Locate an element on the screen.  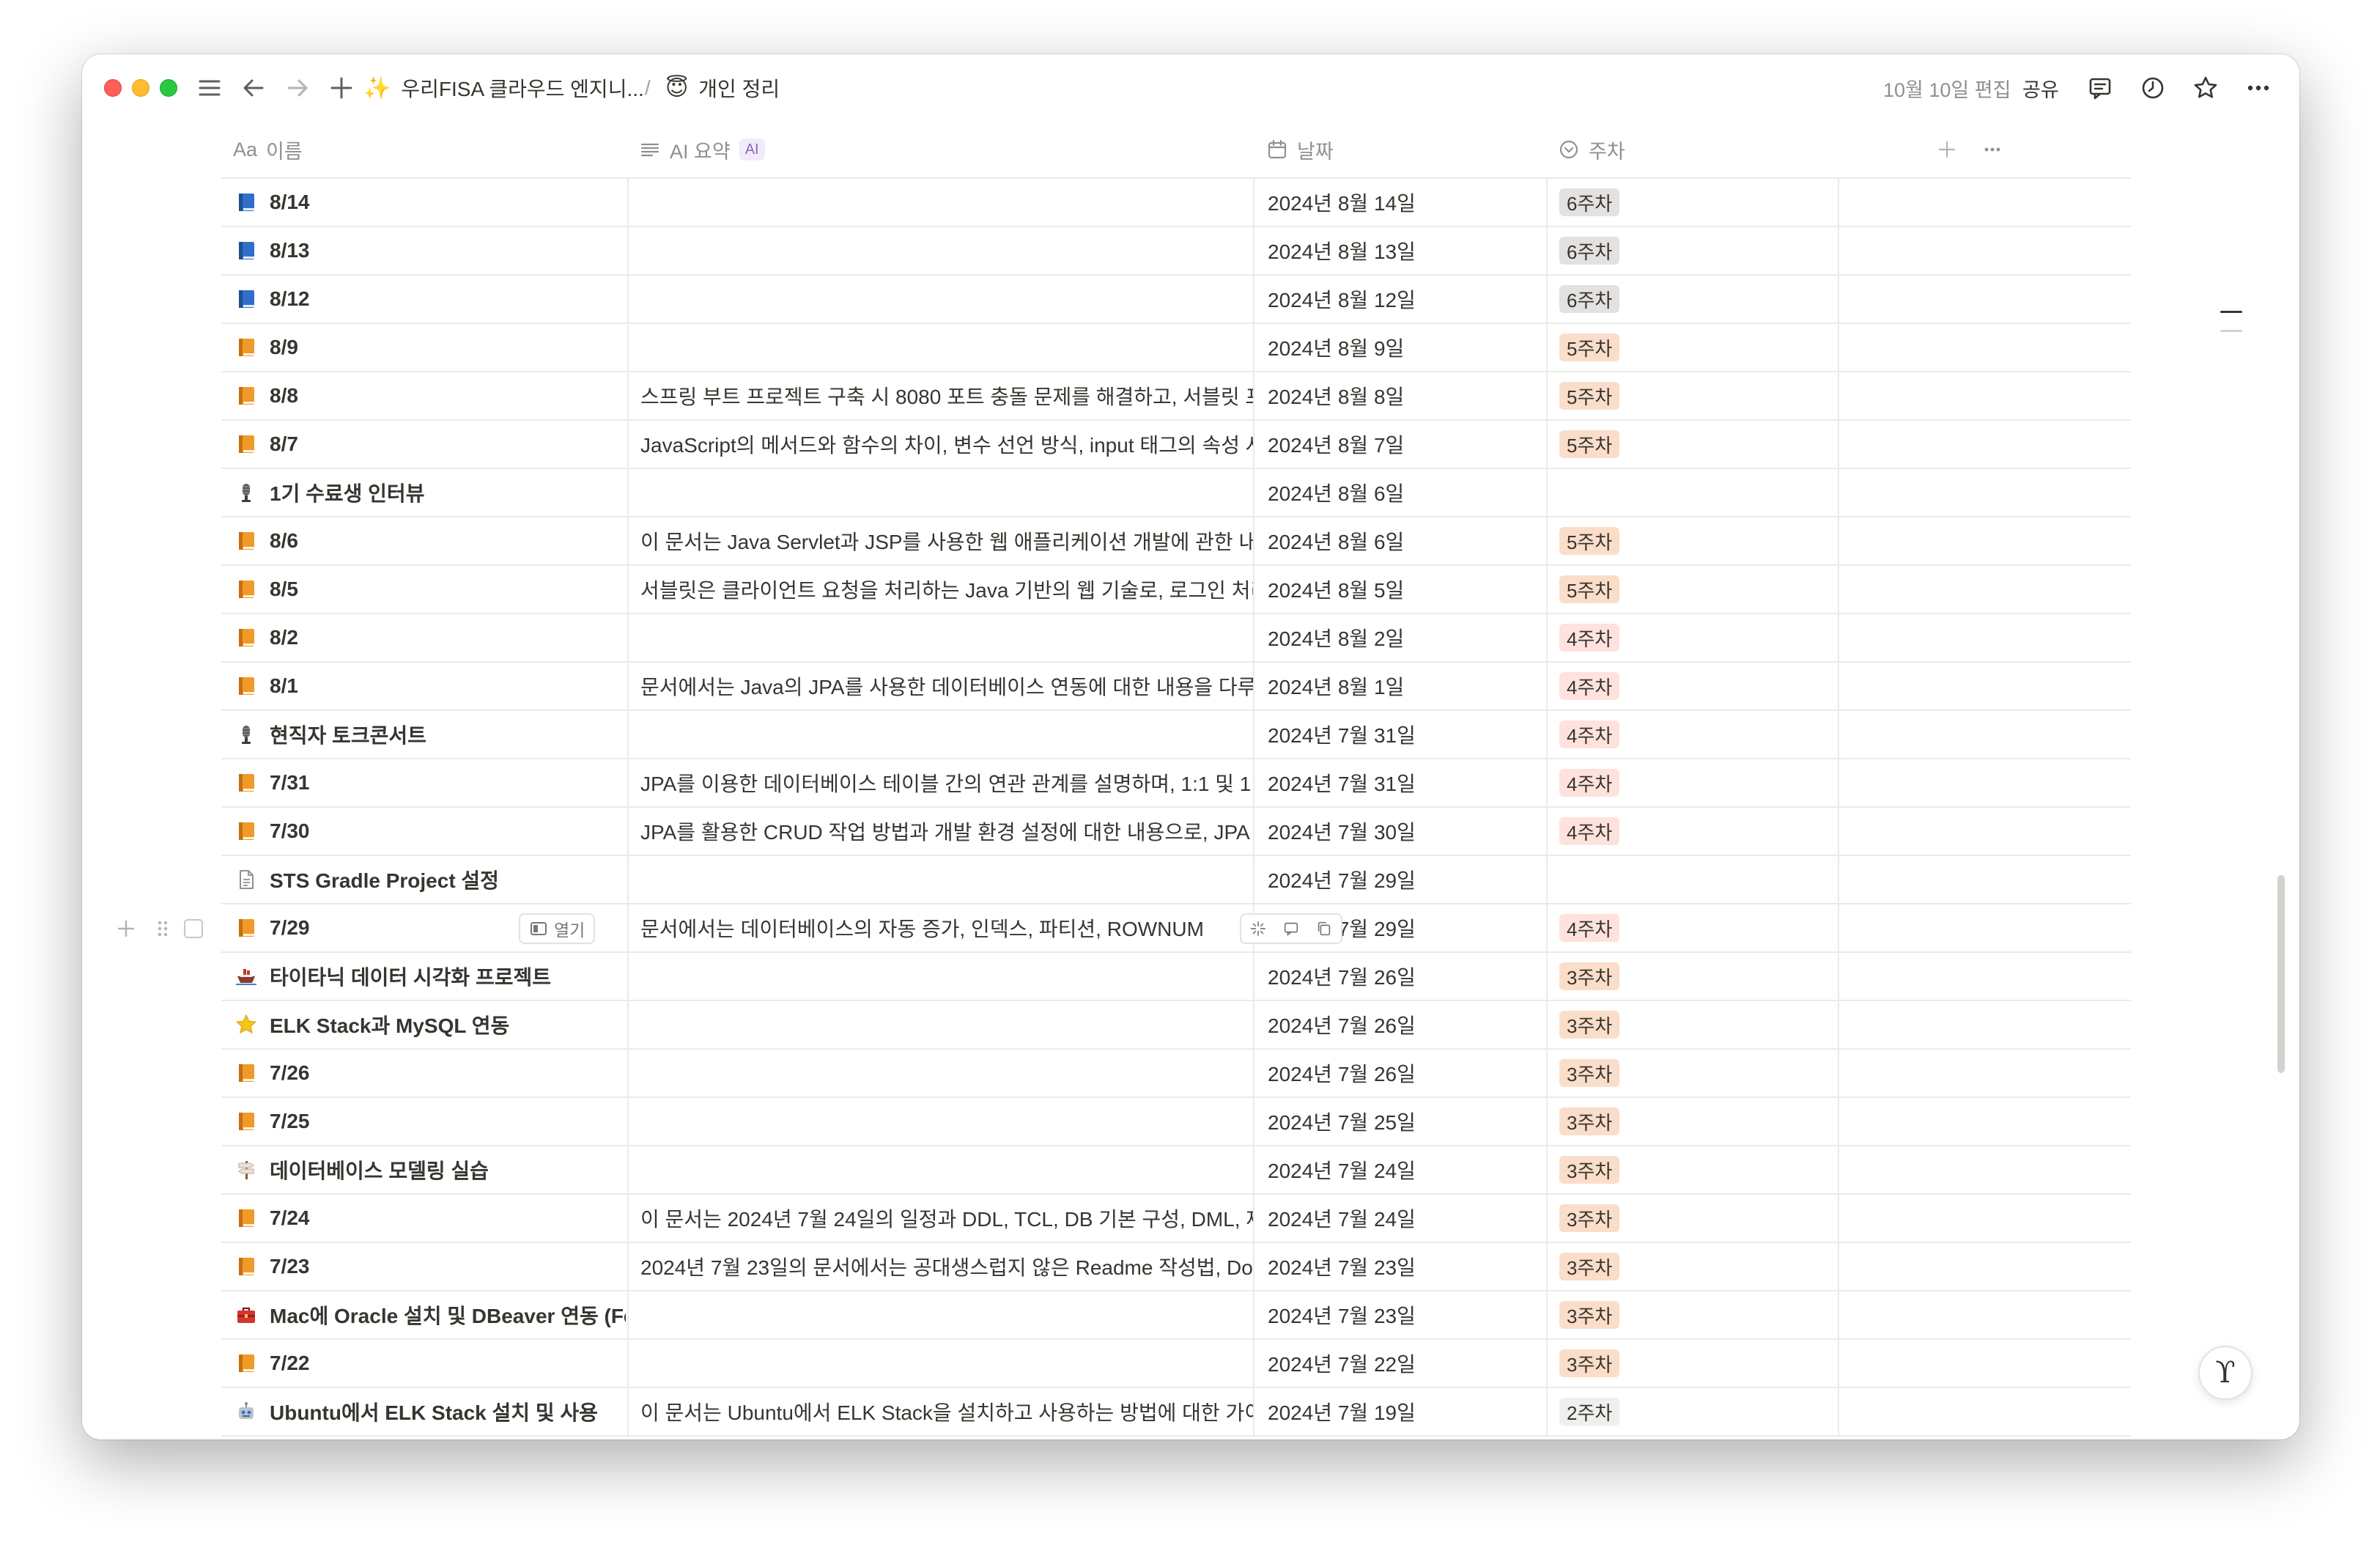
copy-icon is located at coordinates (1324, 929).